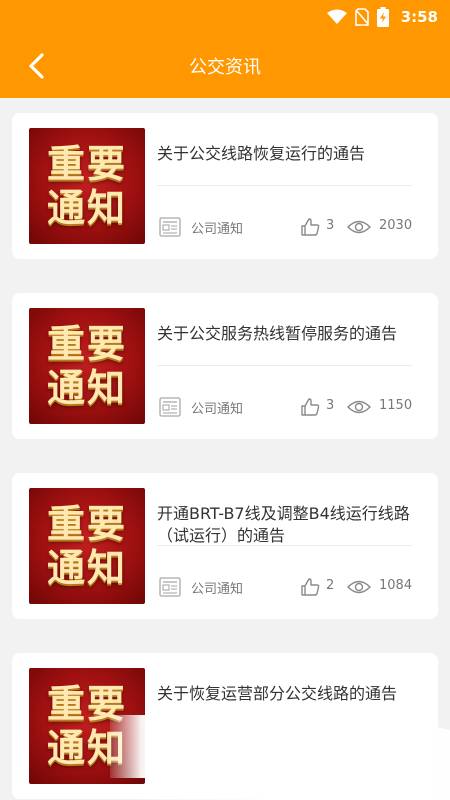 The height and width of the screenshot is (800, 450). I want to click on notice-title: 关于恢复运营部分公交线路的通告, so click(289, 694).